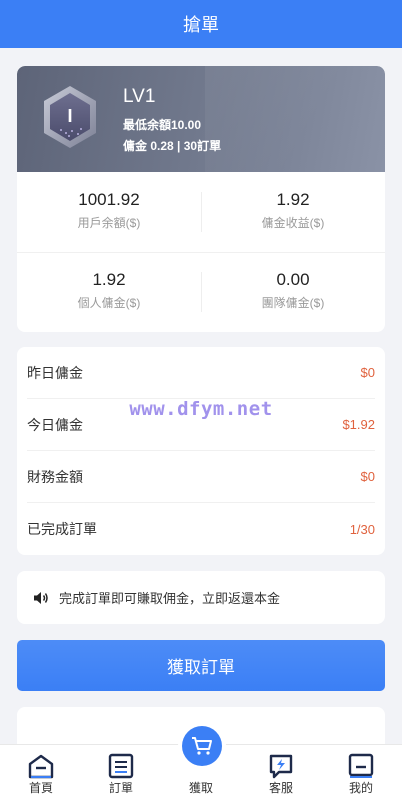 The image size is (402, 798). What do you see at coordinates (41, 766) in the screenshot?
I see `home-icon` at bounding box center [41, 766].